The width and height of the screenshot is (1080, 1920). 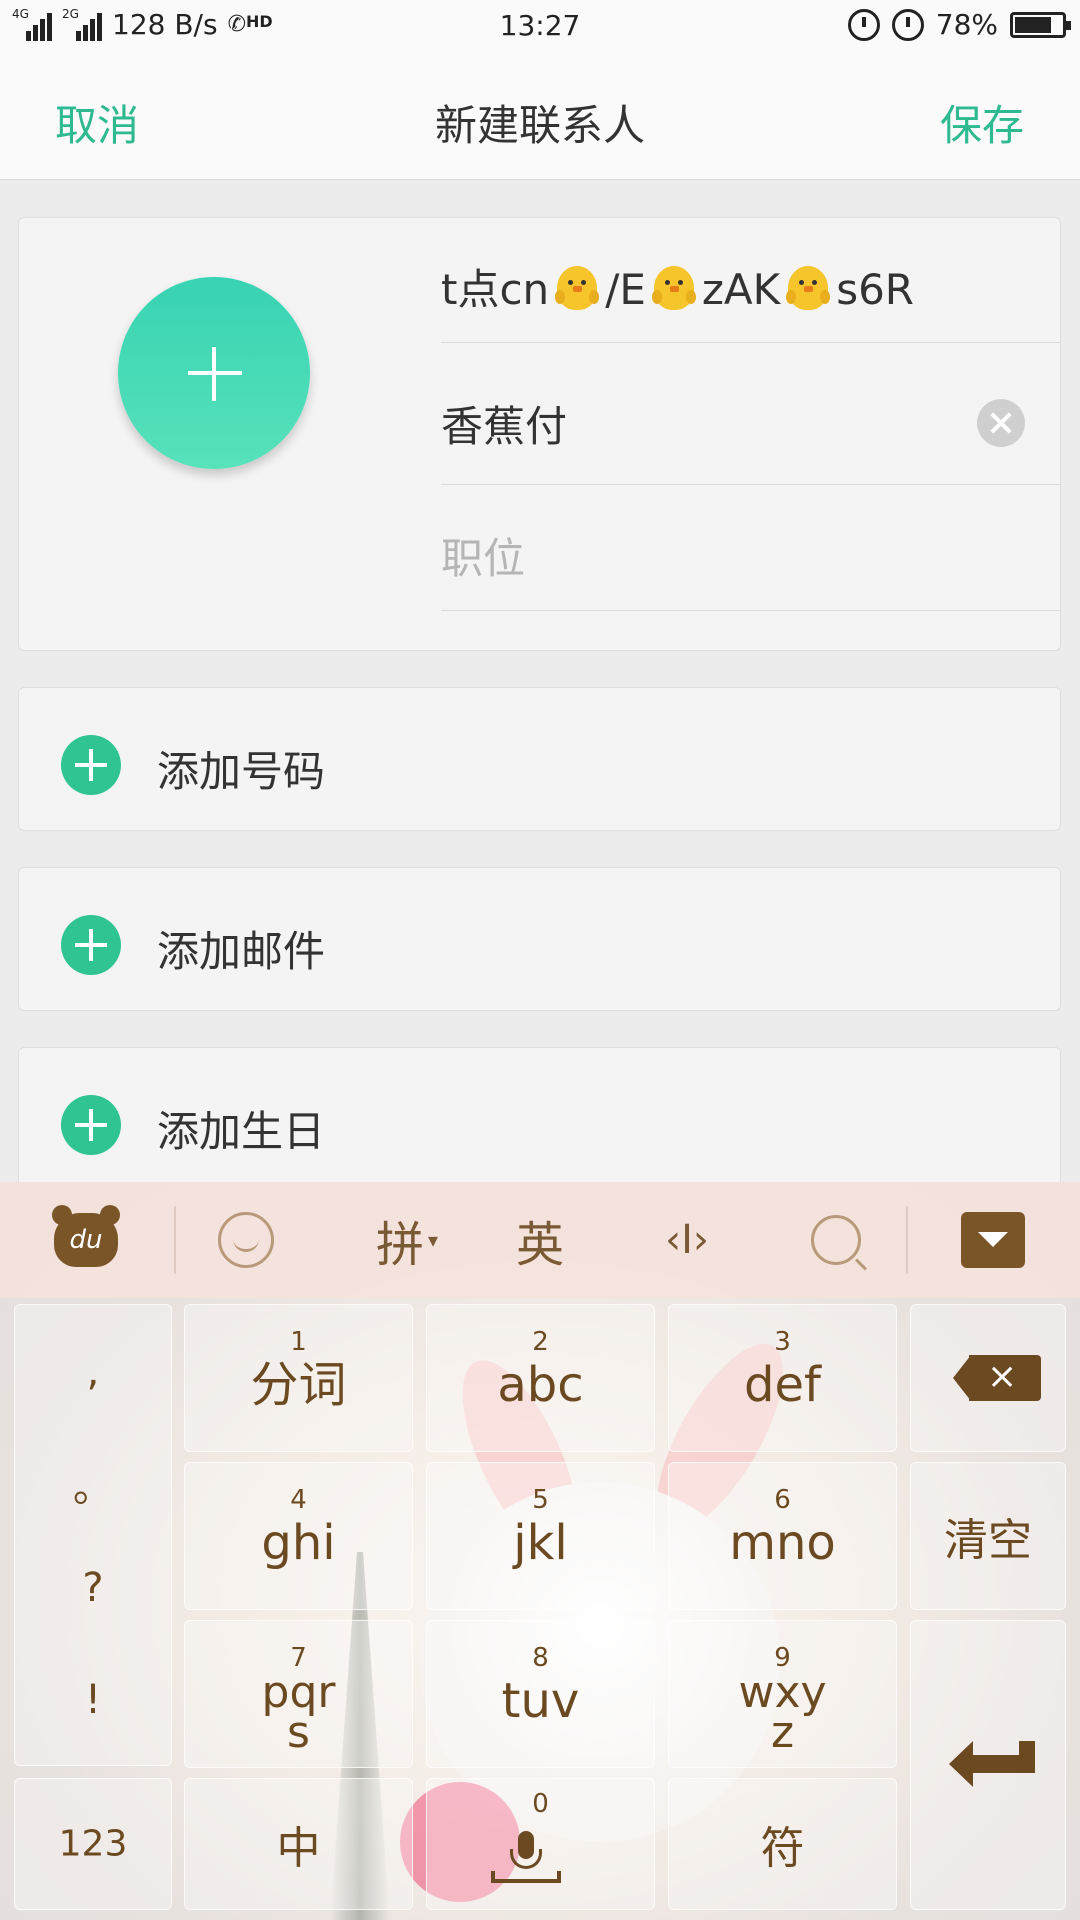 I want to click on chinese-key: 中, so click(x=298, y=1844).